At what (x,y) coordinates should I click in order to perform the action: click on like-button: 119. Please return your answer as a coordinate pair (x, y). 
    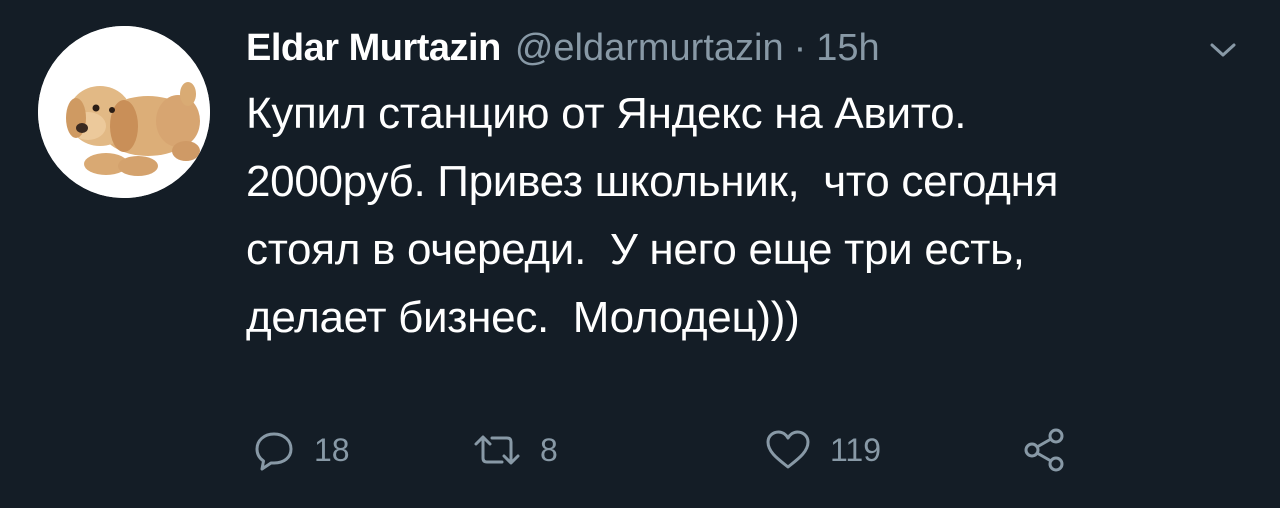
    Looking at the image, I should click on (822, 450).